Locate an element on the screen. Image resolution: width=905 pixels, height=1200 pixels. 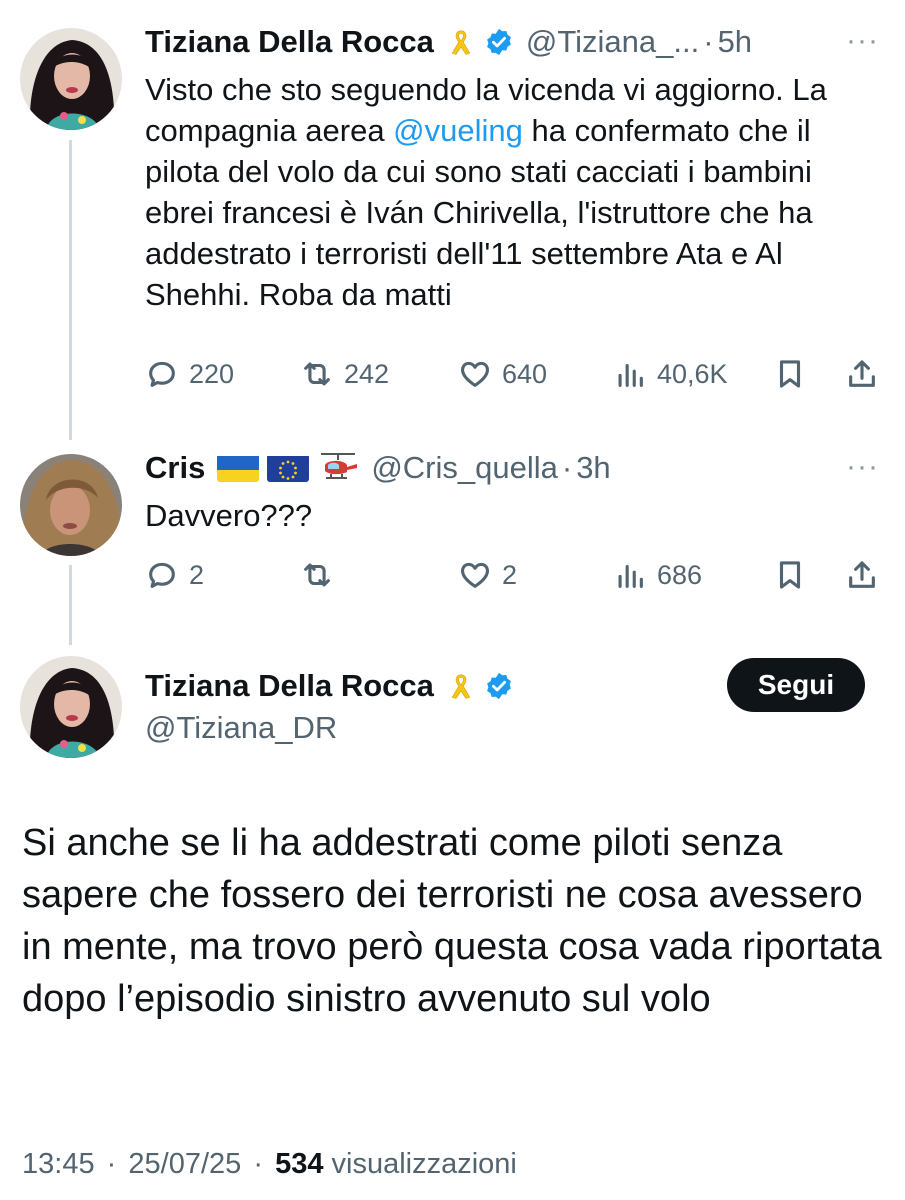
views-button: 40,6K is located at coordinates (670, 374).